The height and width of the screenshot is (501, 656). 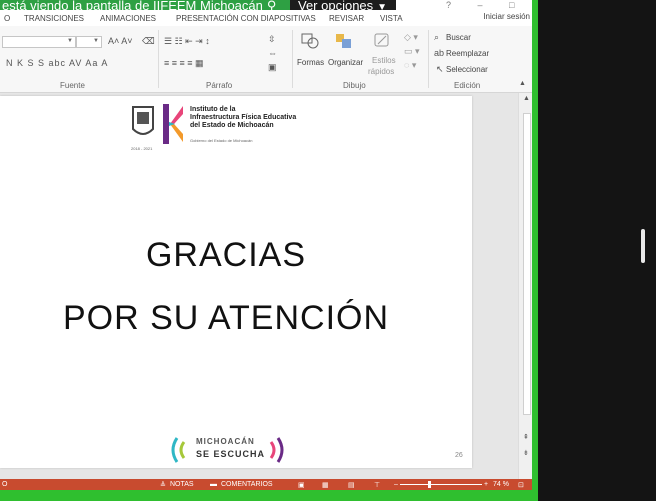 What do you see at coordinates (377, 485) in the screenshot?
I see `slideshow-icon: ⊤` at bounding box center [377, 485].